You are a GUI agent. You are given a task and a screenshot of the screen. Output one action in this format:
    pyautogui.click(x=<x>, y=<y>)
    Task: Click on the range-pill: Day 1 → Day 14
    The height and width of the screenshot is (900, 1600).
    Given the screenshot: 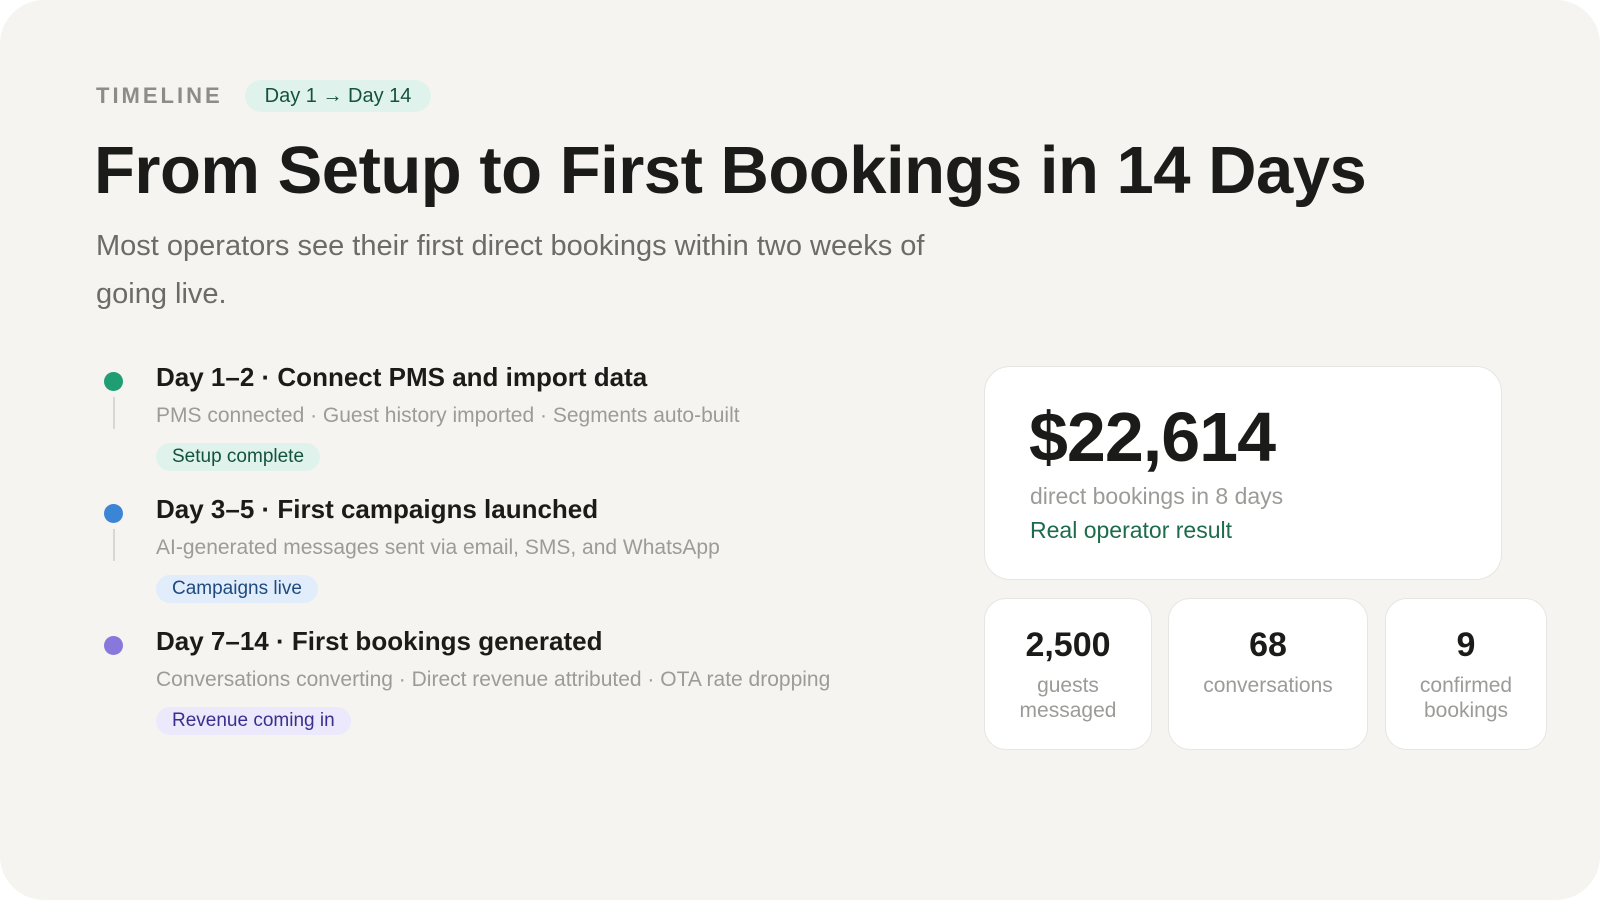 What is the action you would take?
    pyautogui.click(x=338, y=96)
    